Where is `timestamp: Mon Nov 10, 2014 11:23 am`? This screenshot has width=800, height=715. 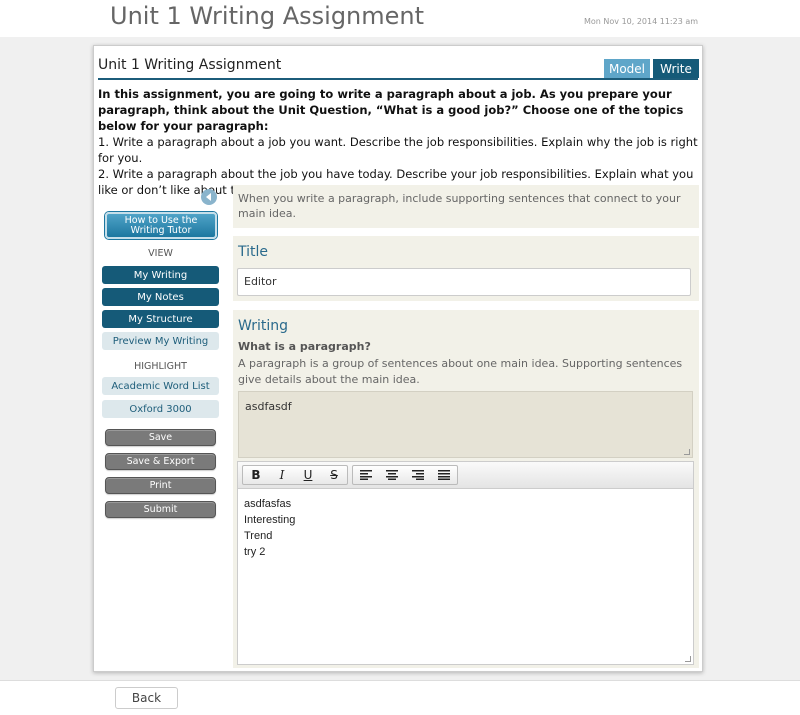
timestamp: Mon Nov 10, 2014 11:23 am is located at coordinates (641, 21).